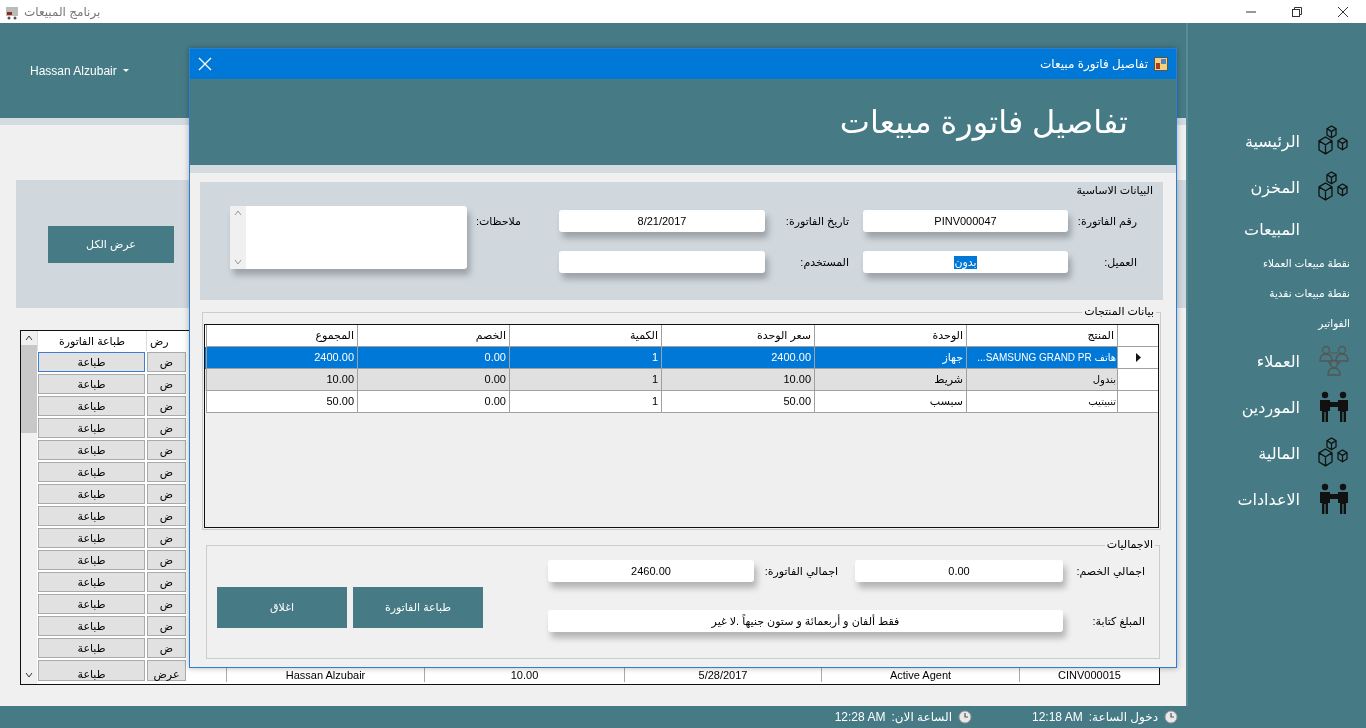  What do you see at coordinates (890, 402) in the screenshot?
I see `table-cell: سبسب` at bounding box center [890, 402].